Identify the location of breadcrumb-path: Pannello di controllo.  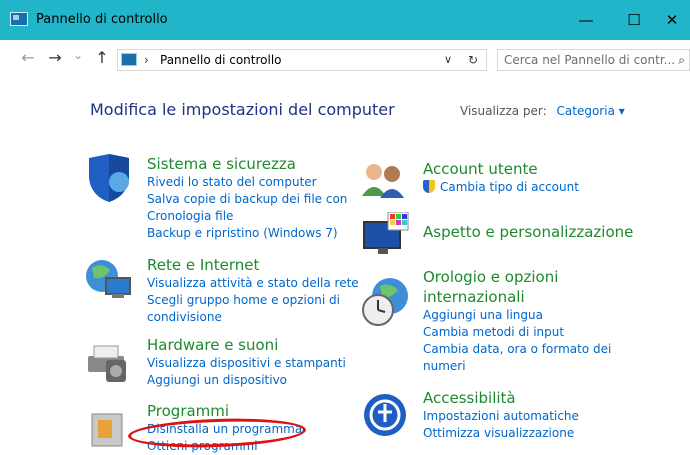
(221, 60).